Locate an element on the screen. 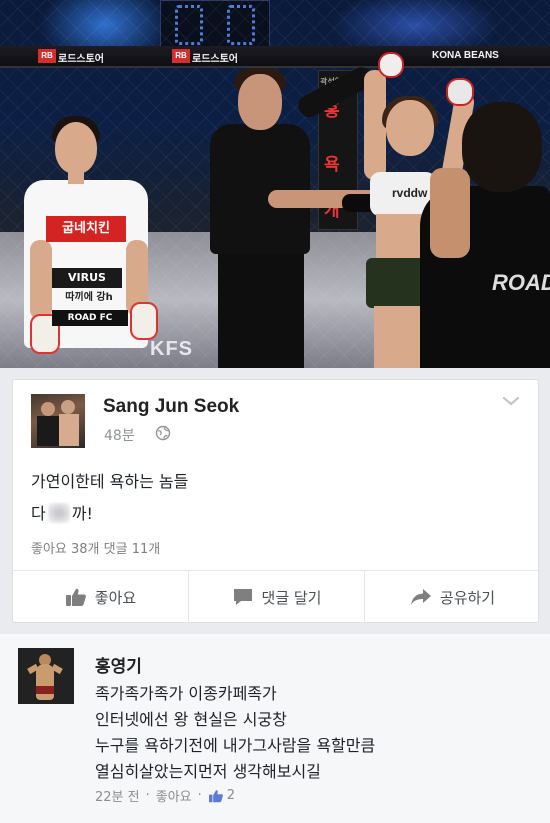 Image resolution: width=550 pixels, height=823 pixels. like-count-value: 2 is located at coordinates (231, 795).